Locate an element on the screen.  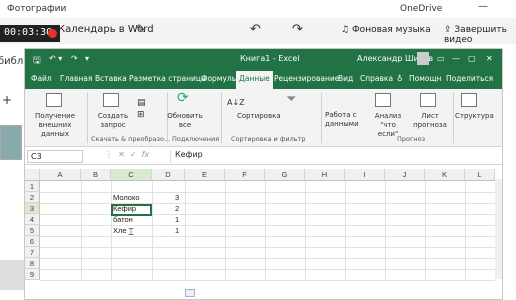
quick-access-icon: ▾ is located at coordinates (87, 58).